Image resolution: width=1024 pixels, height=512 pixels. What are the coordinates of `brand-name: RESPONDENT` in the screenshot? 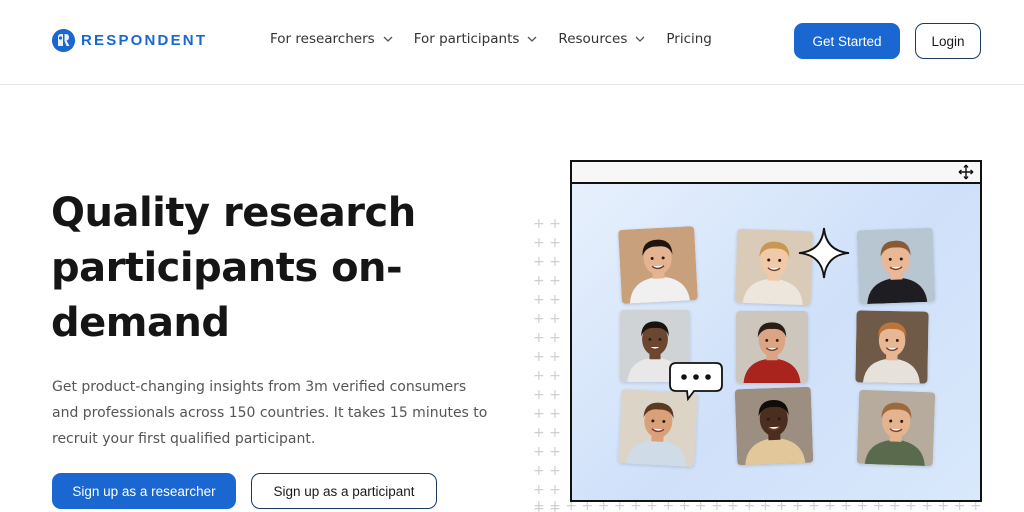 It's located at (144, 40).